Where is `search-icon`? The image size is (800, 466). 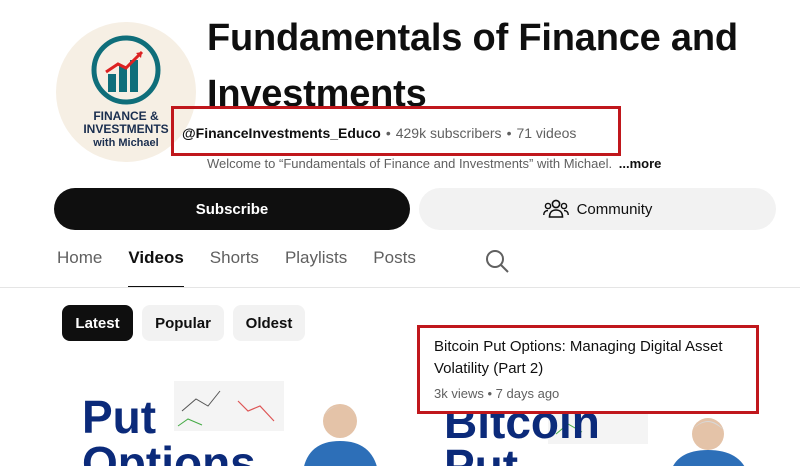
search-icon is located at coordinates (497, 261).